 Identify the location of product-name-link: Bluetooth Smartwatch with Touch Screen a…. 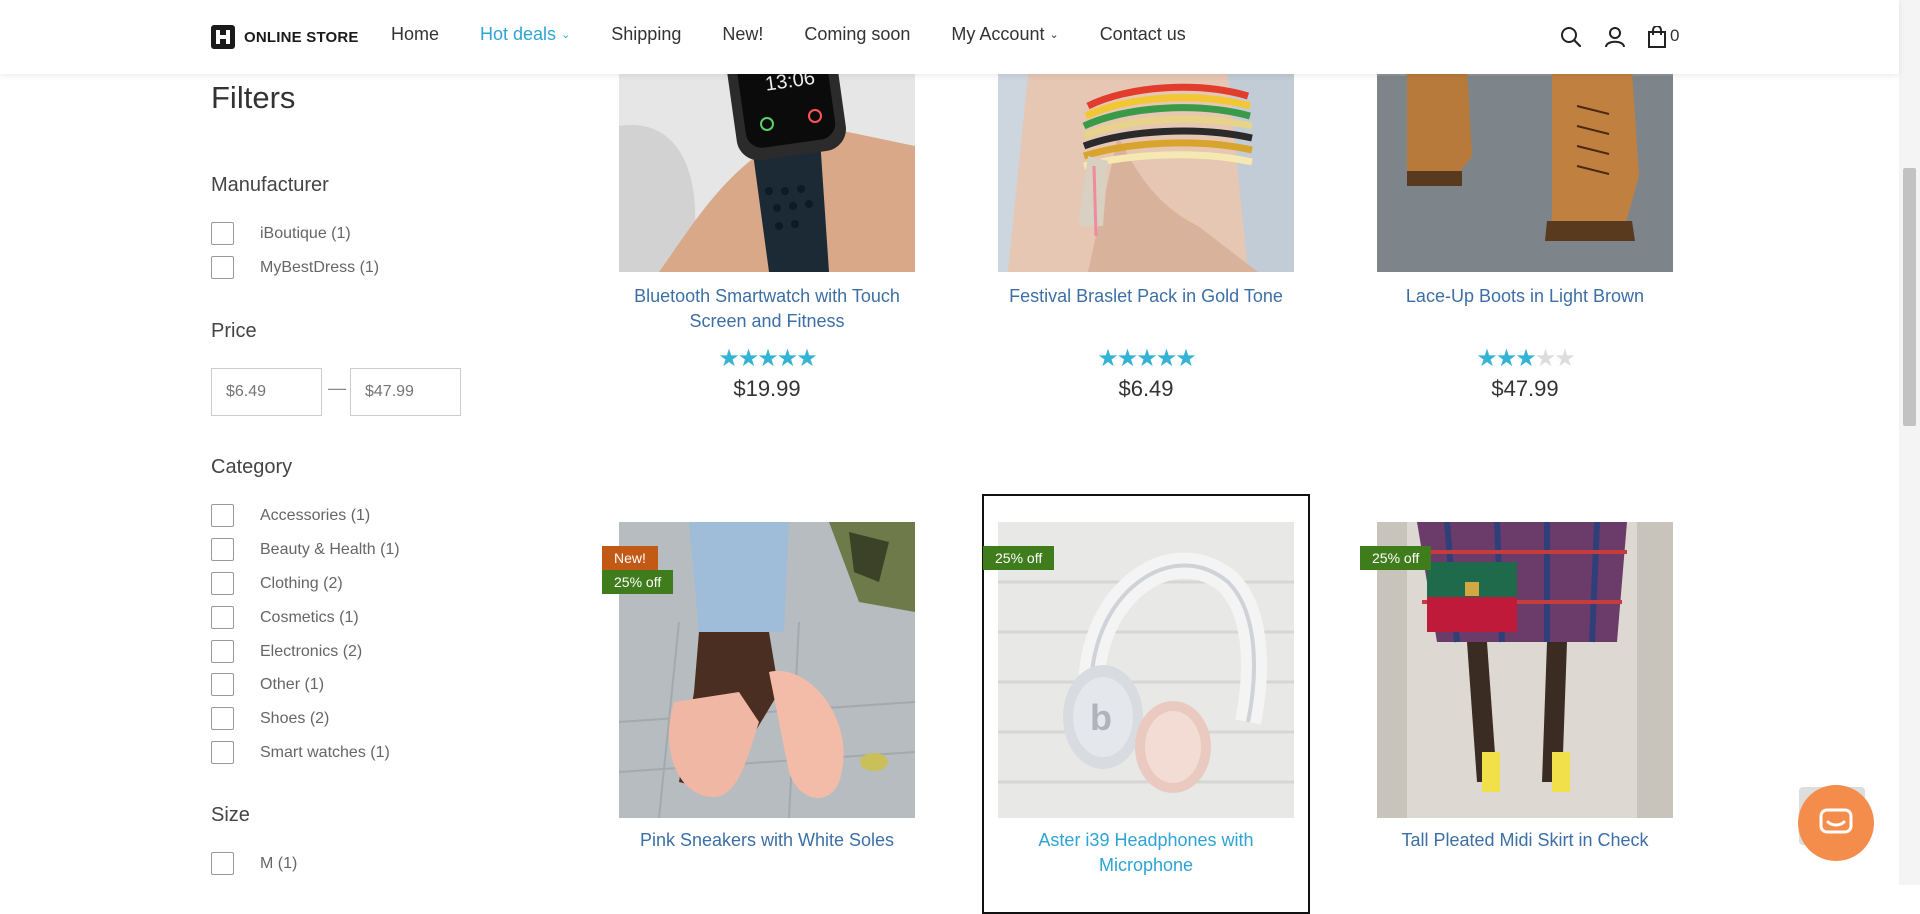
(767, 309).